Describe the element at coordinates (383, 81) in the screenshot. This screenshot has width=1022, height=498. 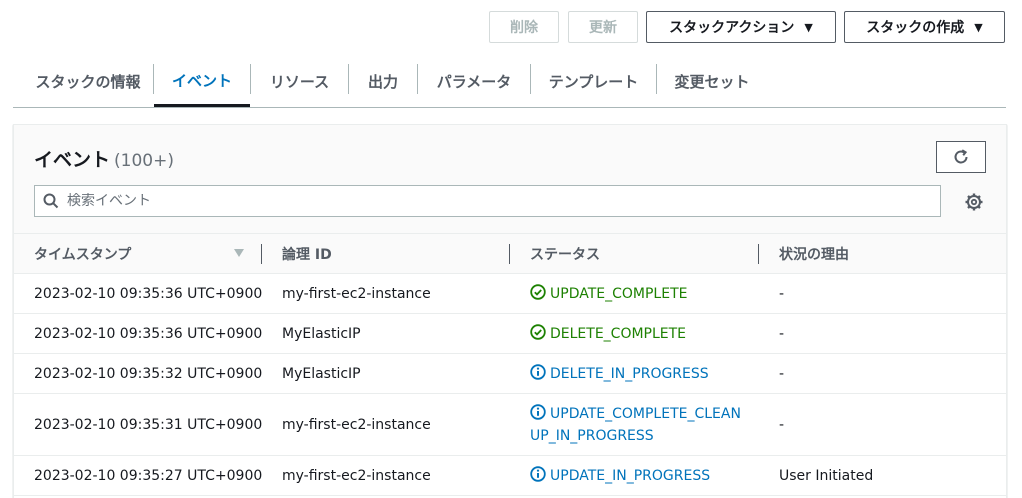
I see `tab-outputs: 出力` at that location.